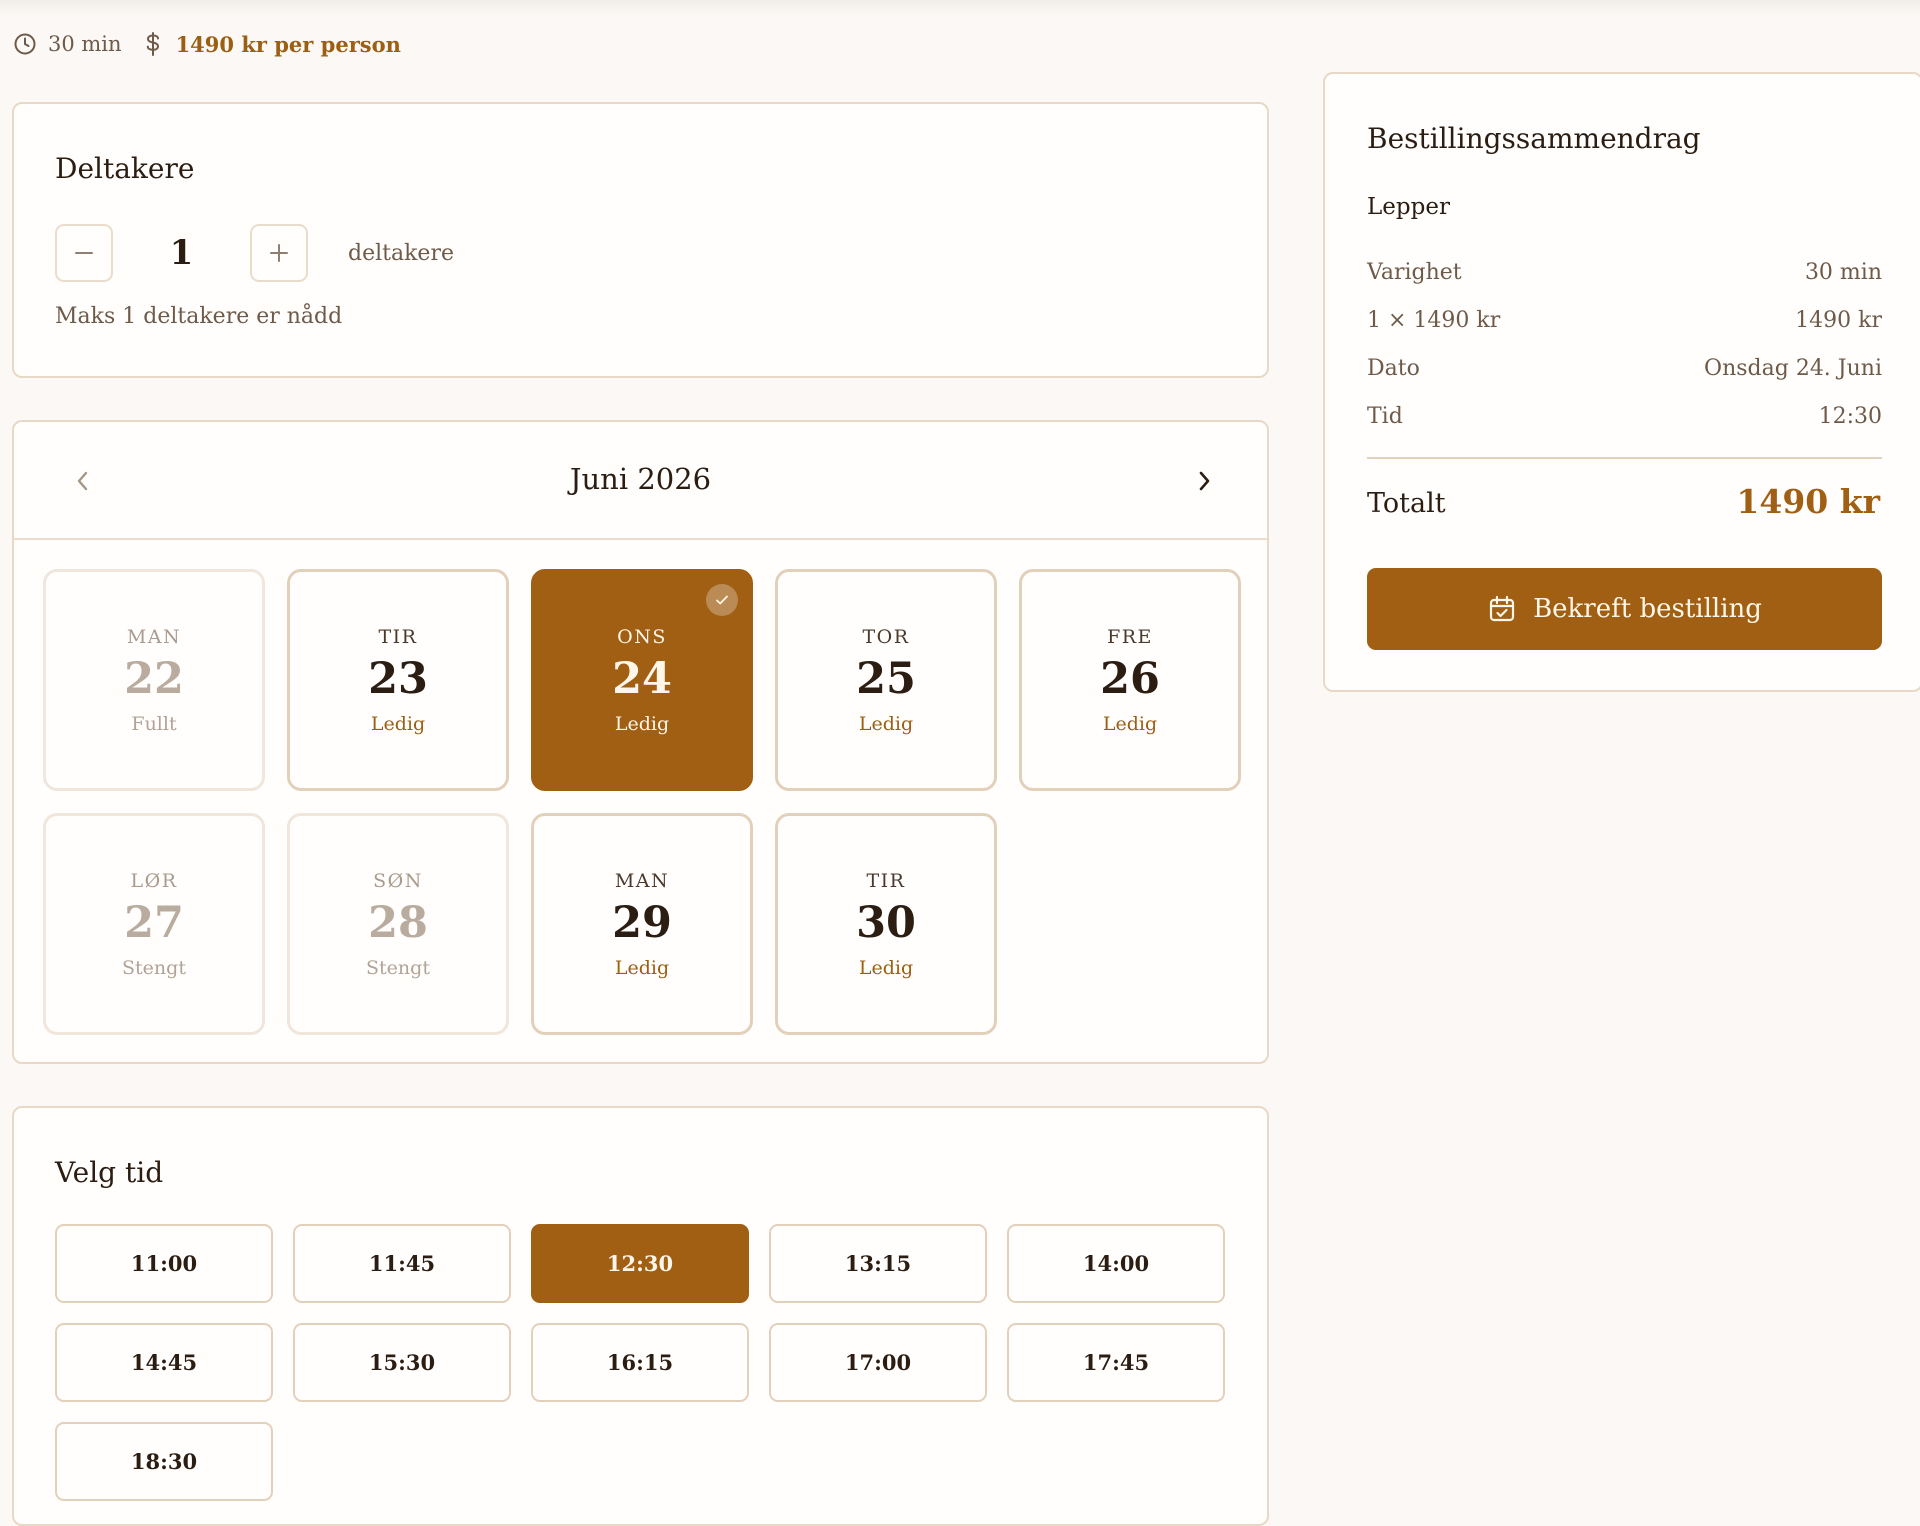 This screenshot has height=1526, width=1920. Describe the element at coordinates (640, 1263) in the screenshot. I see `time-slot-button: 12:30` at that location.